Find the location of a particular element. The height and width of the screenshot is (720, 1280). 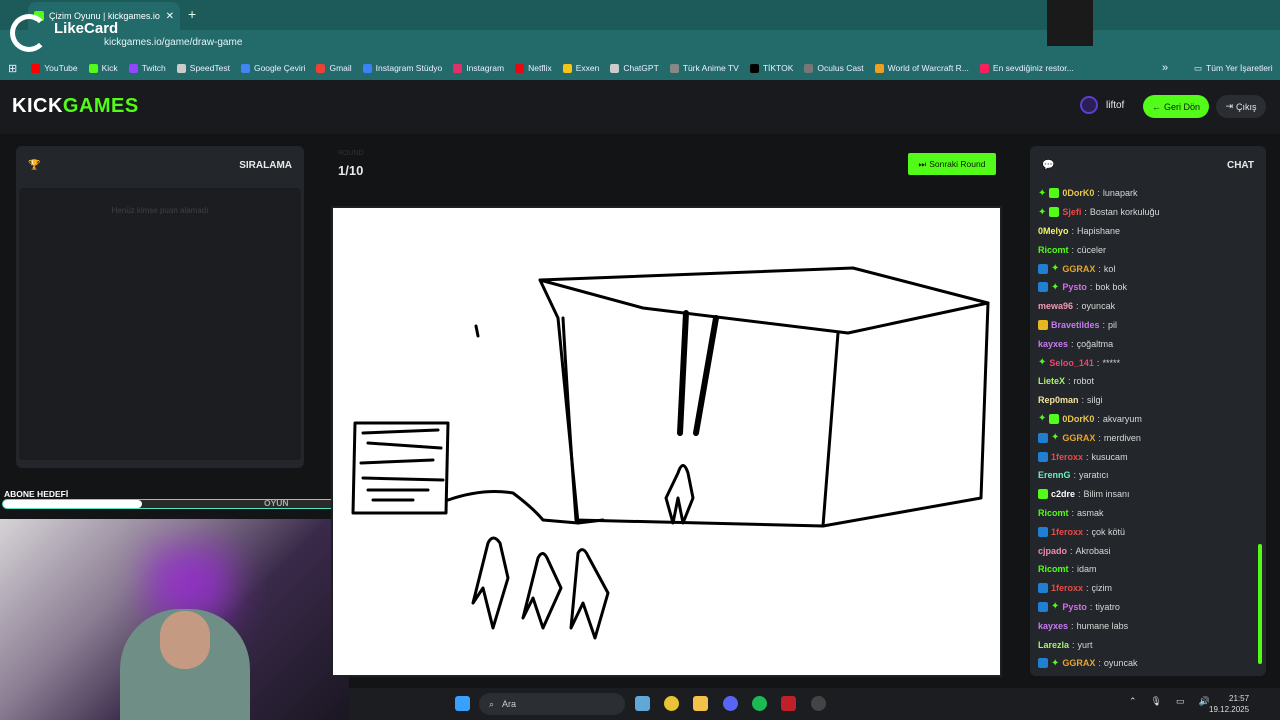

bookmark-item: Exxen is located at coordinates (580, 68).